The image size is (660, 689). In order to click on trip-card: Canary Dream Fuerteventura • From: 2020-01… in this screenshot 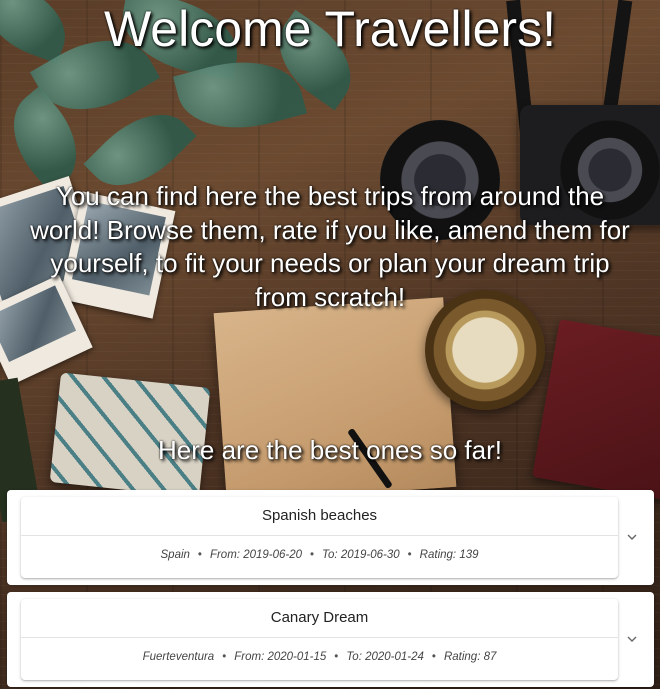, I will do `click(319, 639)`.